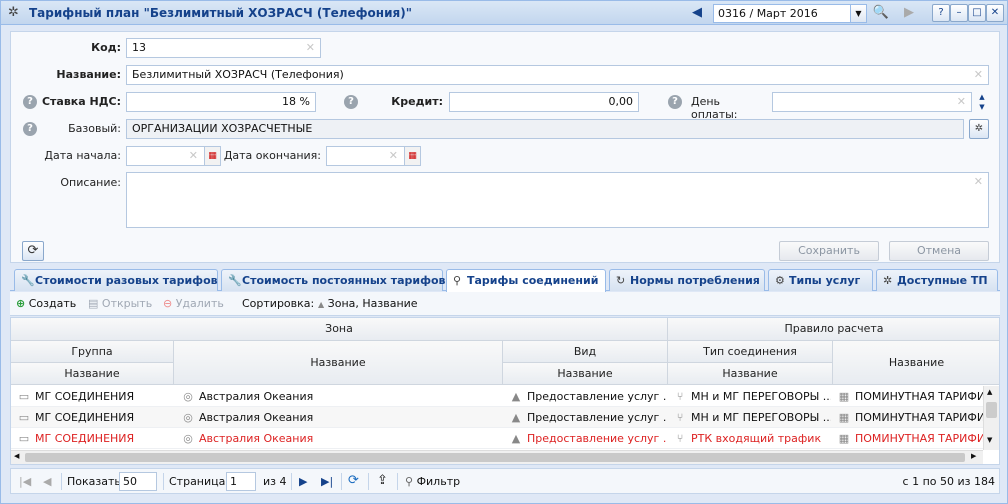  I want to click on cell-zone: ◎ Австралия Океания, so click(341, 438).